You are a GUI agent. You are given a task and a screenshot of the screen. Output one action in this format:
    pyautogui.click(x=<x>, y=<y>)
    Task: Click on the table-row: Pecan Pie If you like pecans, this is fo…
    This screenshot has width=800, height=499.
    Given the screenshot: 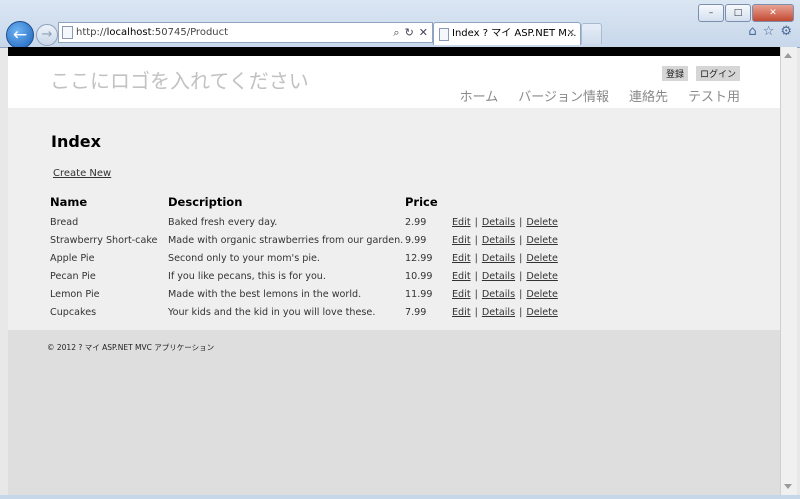 What is the action you would take?
    pyautogui.click(x=311, y=276)
    